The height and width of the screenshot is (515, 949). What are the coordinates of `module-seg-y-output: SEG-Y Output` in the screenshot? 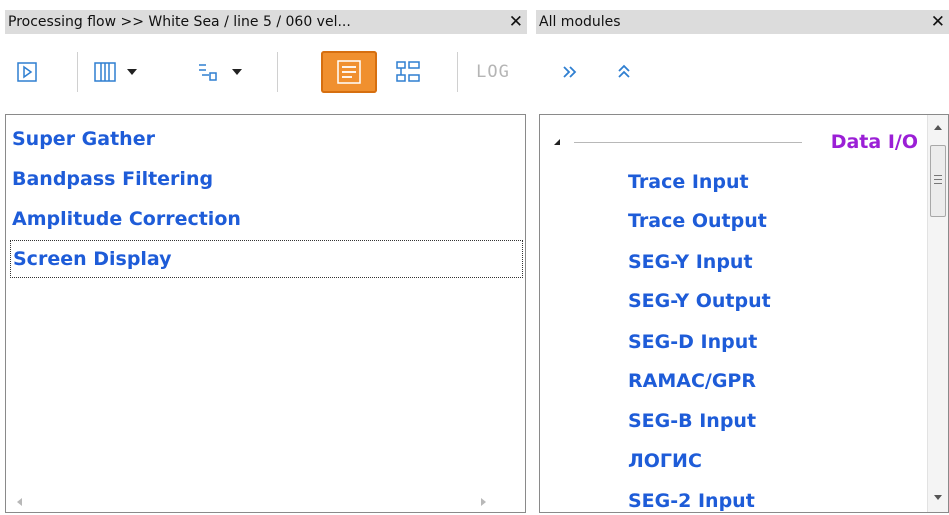 It's located at (699, 301).